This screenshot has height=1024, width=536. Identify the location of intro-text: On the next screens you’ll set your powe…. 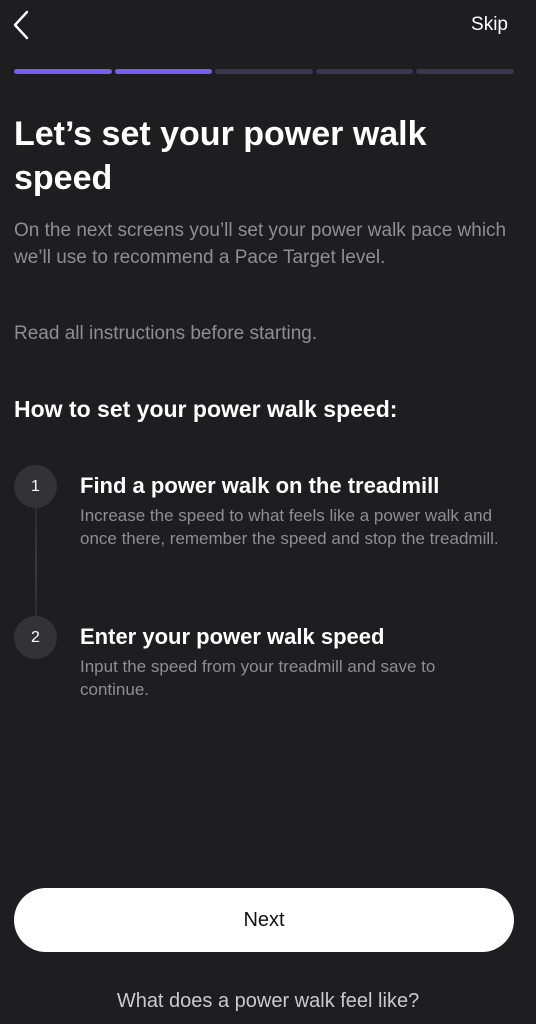
(260, 244).